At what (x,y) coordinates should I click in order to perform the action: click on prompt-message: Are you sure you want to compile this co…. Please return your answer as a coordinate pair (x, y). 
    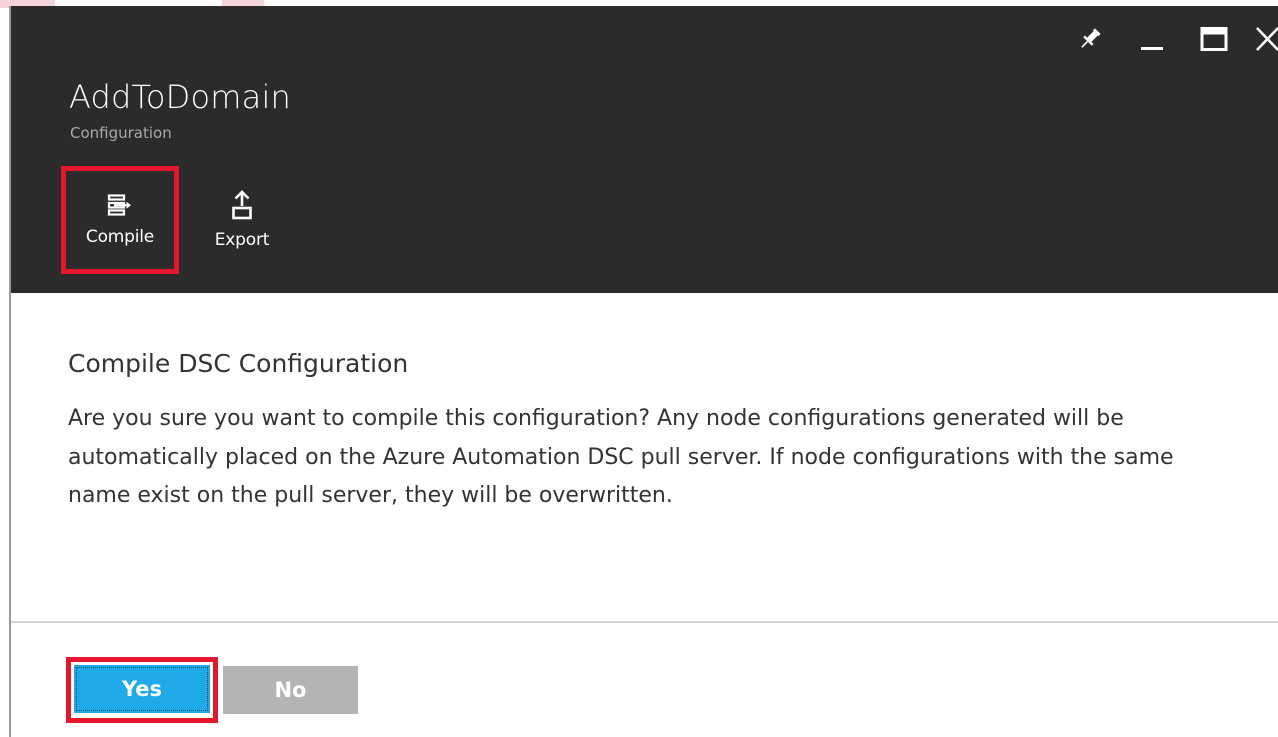
    Looking at the image, I should click on (621, 457).